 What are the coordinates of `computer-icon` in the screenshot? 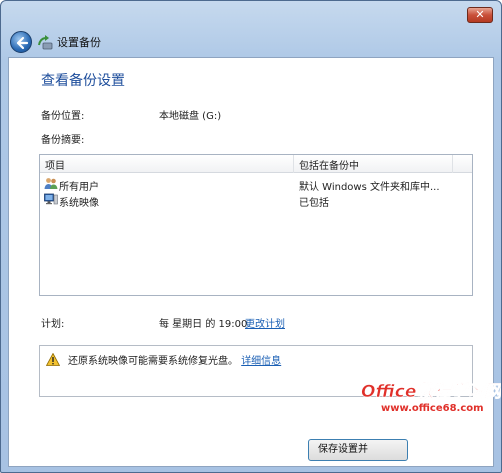 It's located at (51, 199).